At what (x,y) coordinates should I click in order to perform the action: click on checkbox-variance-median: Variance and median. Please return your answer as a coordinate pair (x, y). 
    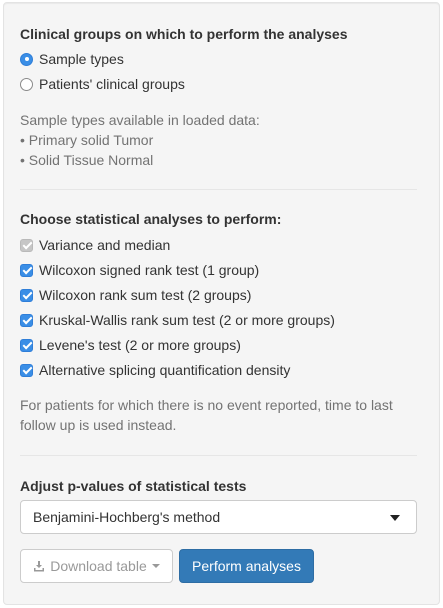
    Looking at the image, I should click on (95, 245).